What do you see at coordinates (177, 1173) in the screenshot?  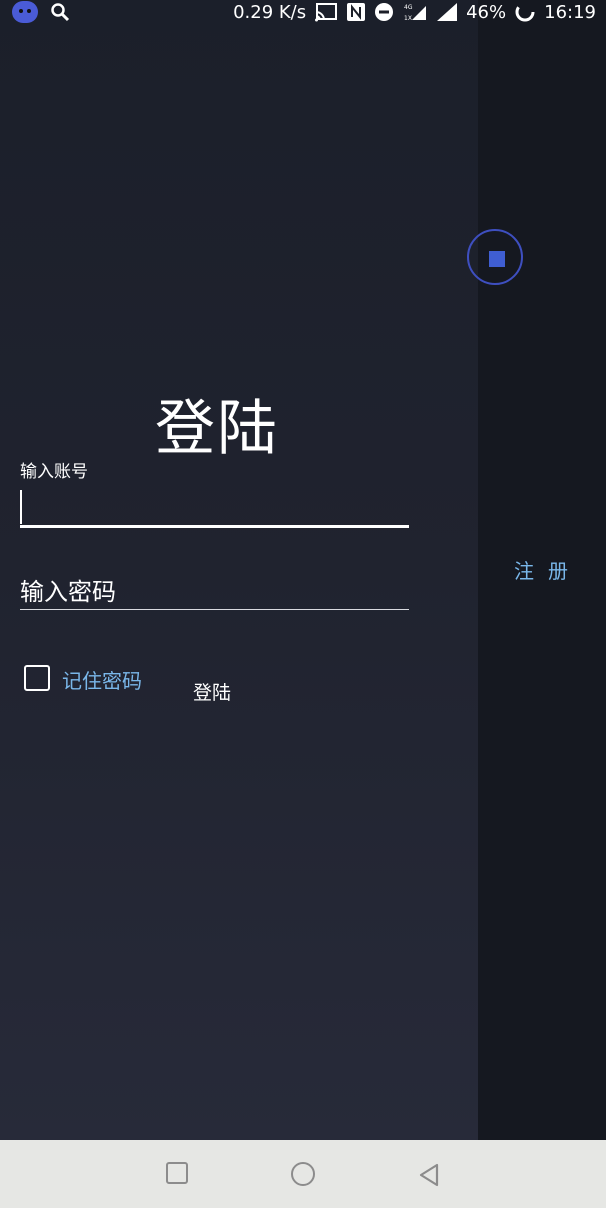 I see `recents-icon` at bounding box center [177, 1173].